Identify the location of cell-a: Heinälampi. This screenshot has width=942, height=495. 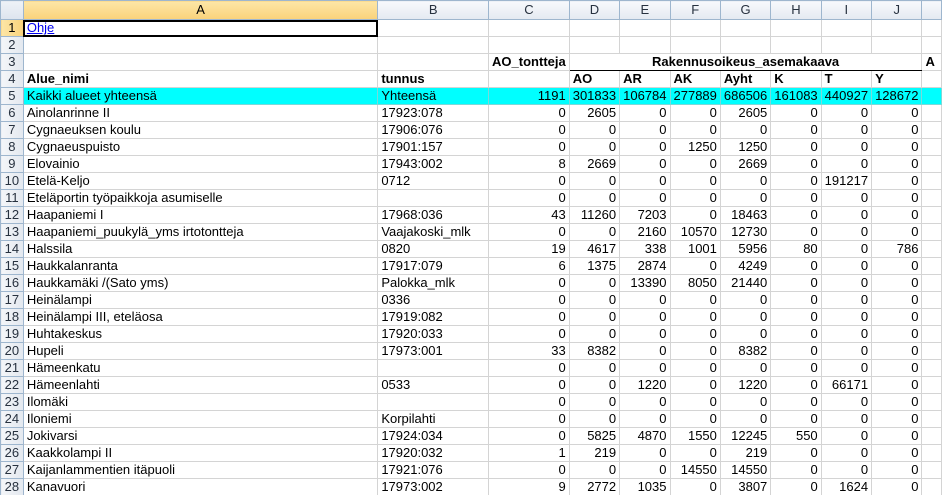
(200, 300).